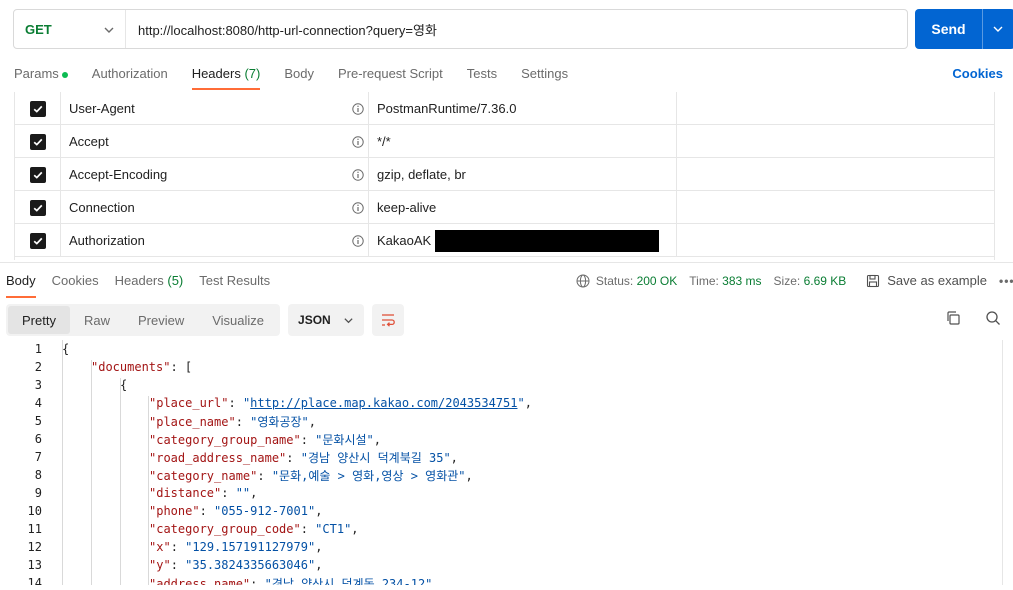  What do you see at coordinates (326, 320) in the screenshot?
I see `format-select: JSON` at bounding box center [326, 320].